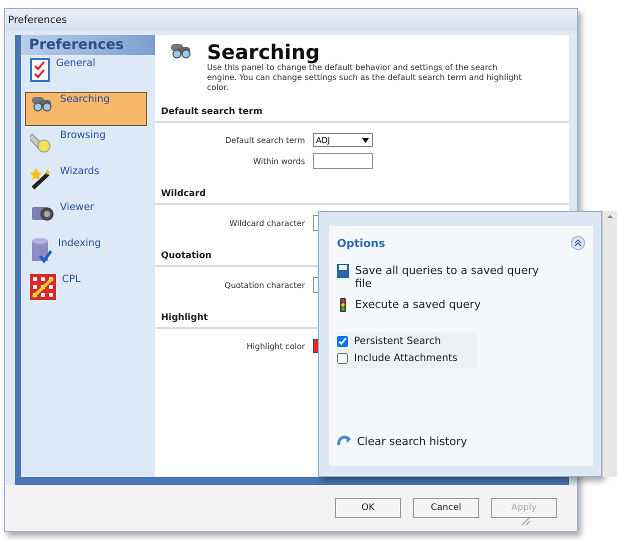  What do you see at coordinates (362, 112) in the screenshot?
I see `section-heading: Default search term` at bounding box center [362, 112].